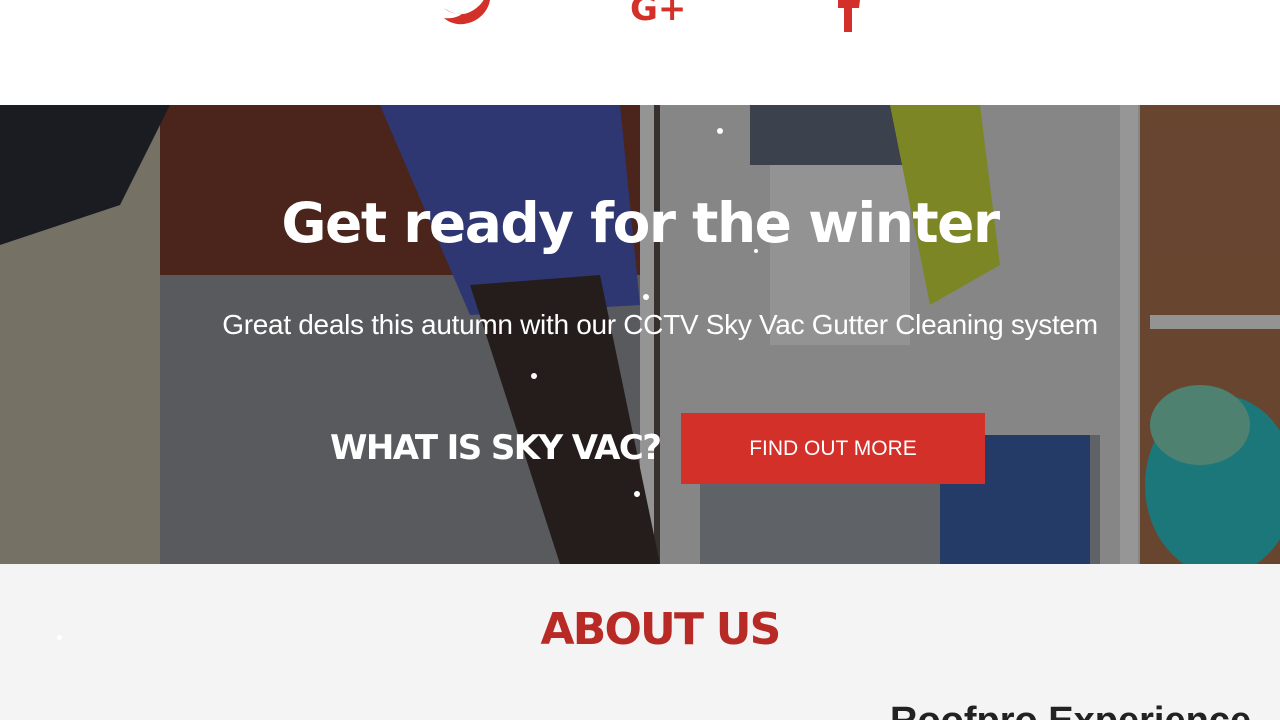 The height and width of the screenshot is (720, 1280). What do you see at coordinates (658, 14) in the screenshot?
I see `svg-text: G+` at bounding box center [658, 14].